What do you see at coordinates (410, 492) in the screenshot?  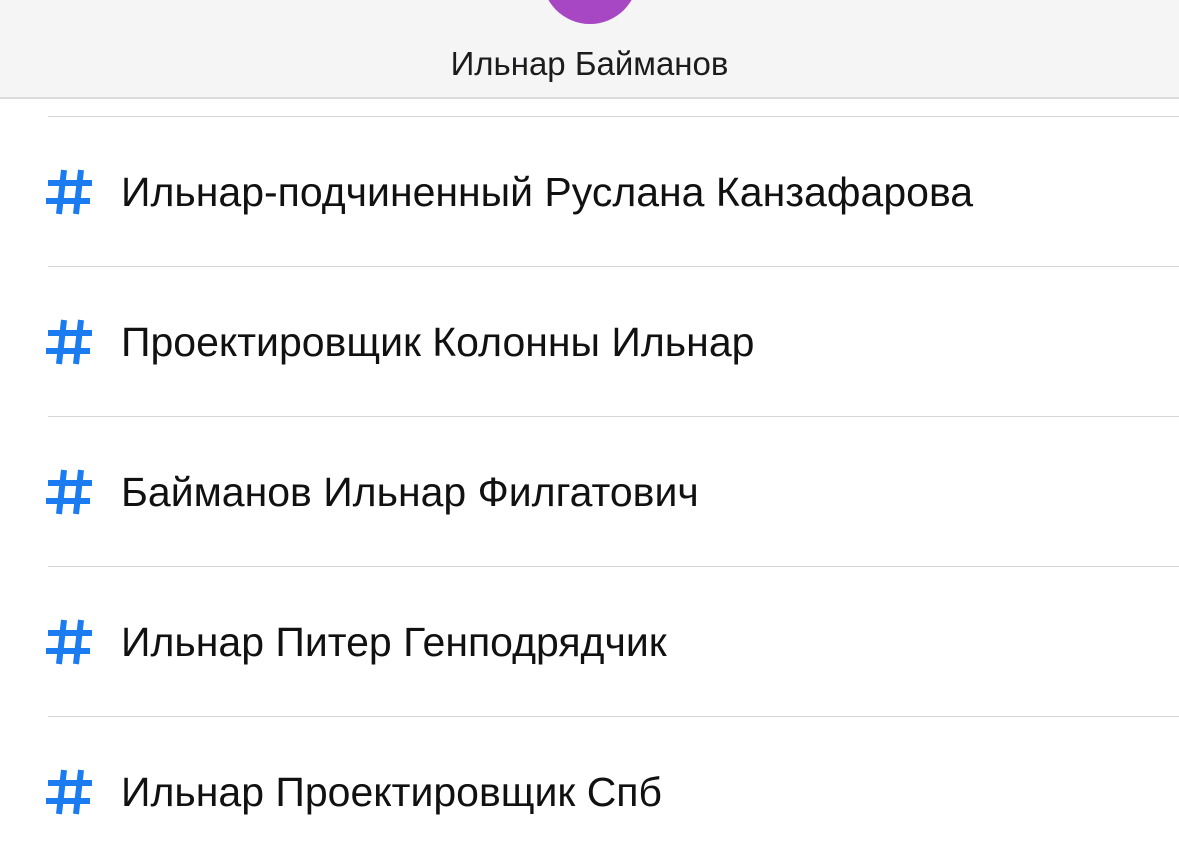 I see `channel-label: Байманов Ильнар Филгатович` at bounding box center [410, 492].